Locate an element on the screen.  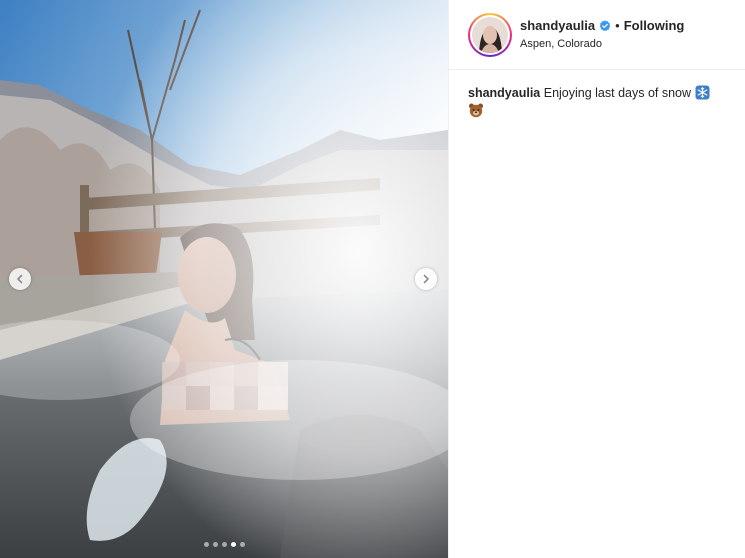
post-caption: shandyaulia Enjoying last days of snow is located at coordinates (597, 95).